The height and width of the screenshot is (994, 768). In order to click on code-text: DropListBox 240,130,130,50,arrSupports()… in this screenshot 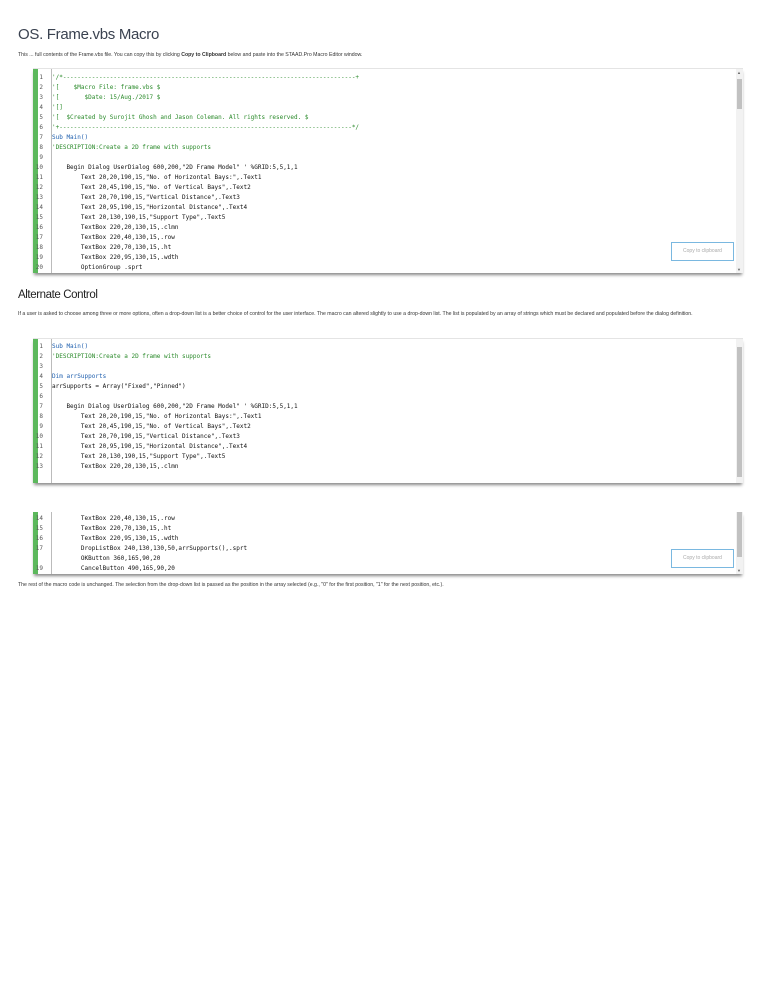, I will do `click(150, 548)`.